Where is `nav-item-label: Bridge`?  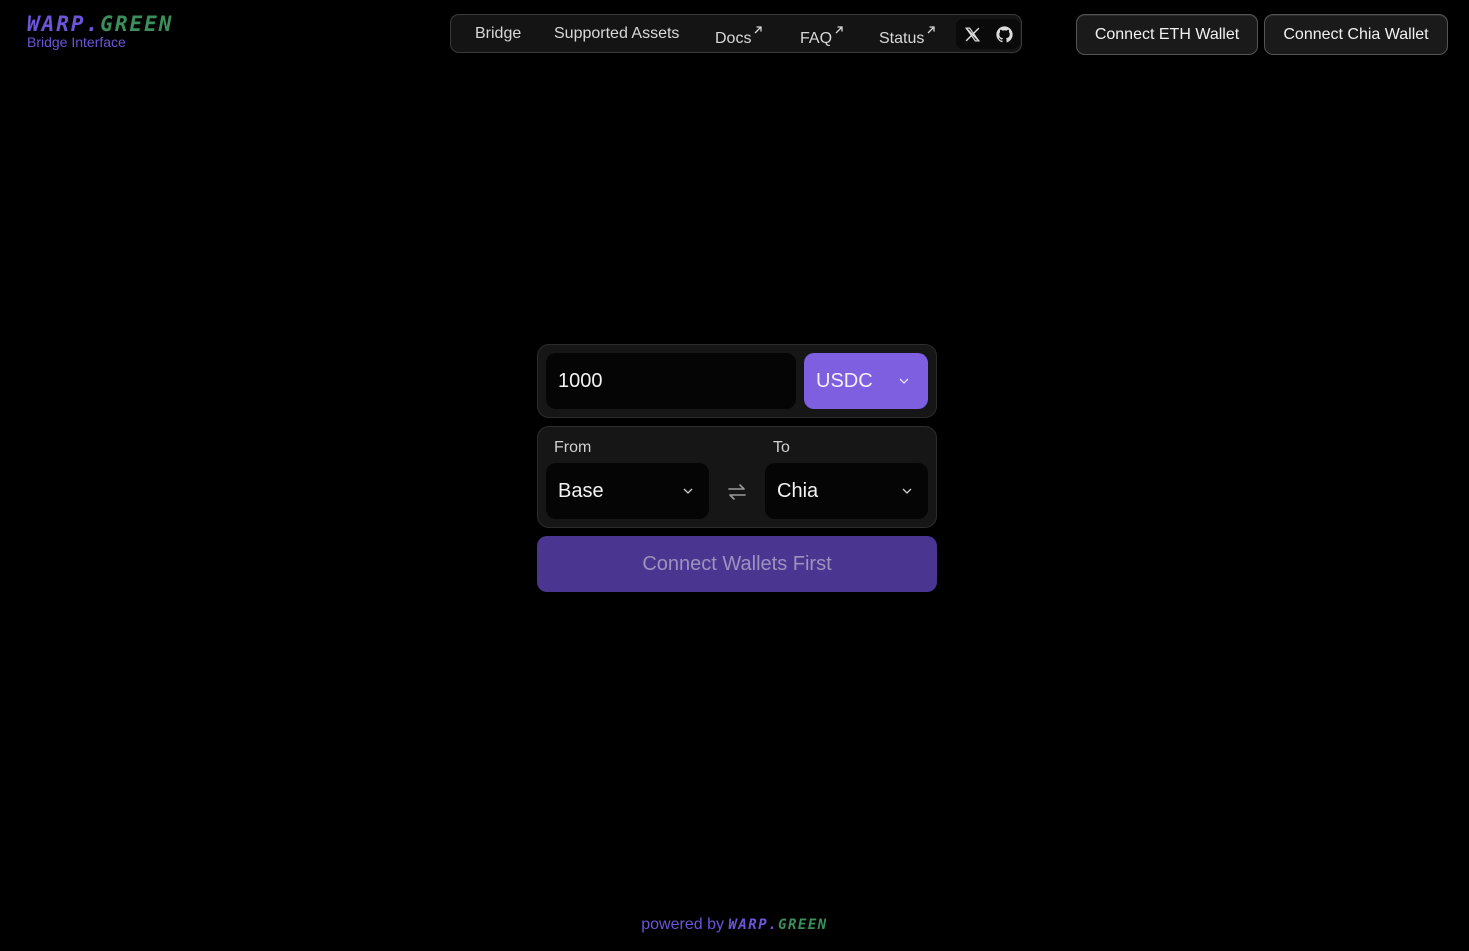 nav-item-label: Bridge is located at coordinates (498, 33).